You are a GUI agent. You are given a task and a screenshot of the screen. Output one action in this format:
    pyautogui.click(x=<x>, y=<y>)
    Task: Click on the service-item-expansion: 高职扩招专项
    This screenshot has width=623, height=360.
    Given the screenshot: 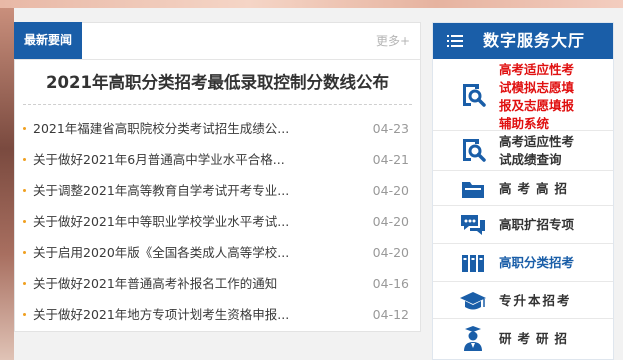 What is the action you would take?
    pyautogui.click(x=523, y=225)
    